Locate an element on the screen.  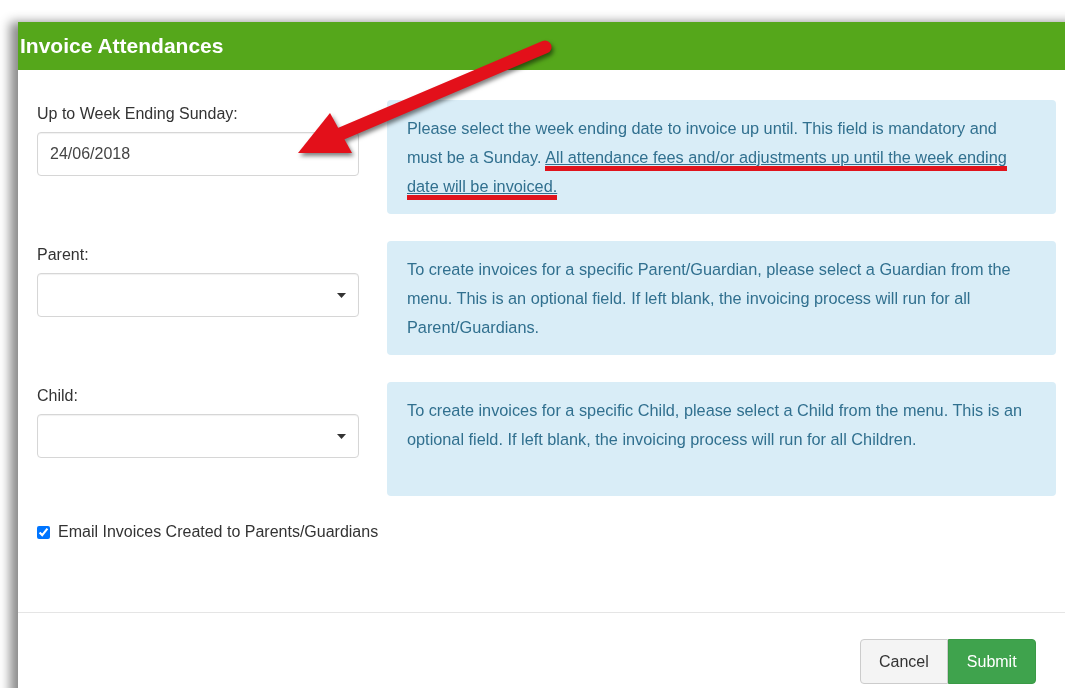
help-text: Please select the week ending date to invoice up until. This field is mandatory and must be a Sunday. All attendance fees and/or adjustments up until the week ending date will be invoiced. is located at coordinates (721, 157).